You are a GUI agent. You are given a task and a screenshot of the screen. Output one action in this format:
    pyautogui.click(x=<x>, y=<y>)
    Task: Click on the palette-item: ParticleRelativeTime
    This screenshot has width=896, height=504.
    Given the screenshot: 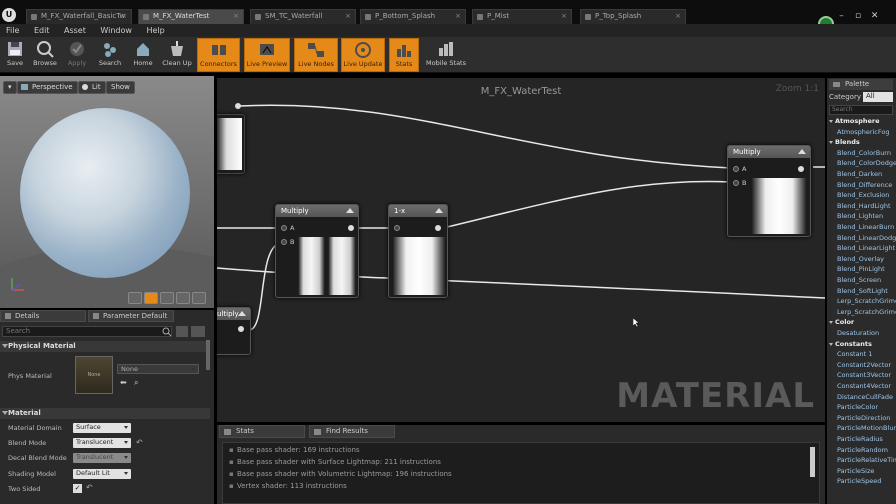 What is the action you would take?
    pyautogui.click(x=866, y=460)
    